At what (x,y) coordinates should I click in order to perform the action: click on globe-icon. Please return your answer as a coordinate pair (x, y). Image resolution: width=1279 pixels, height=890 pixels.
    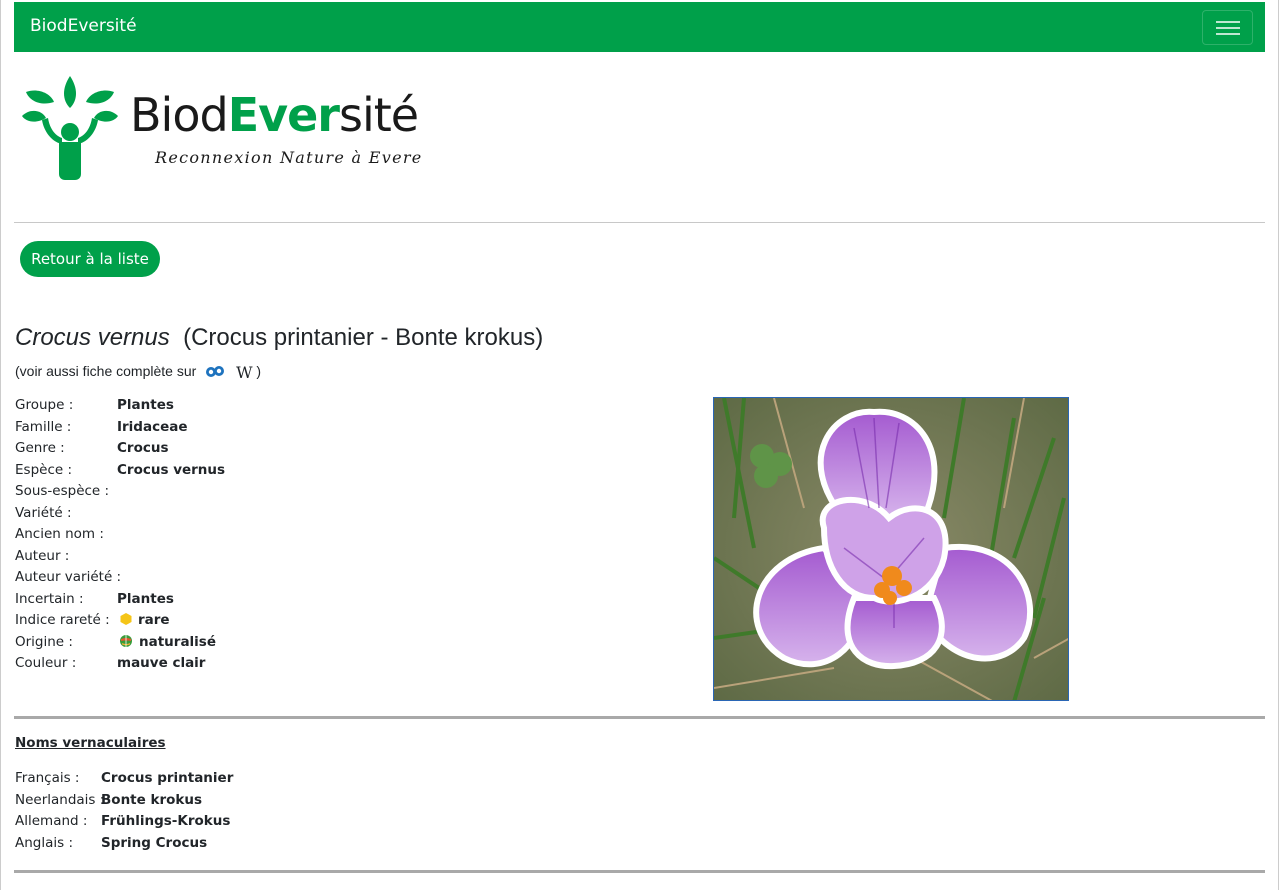
    Looking at the image, I should click on (126, 642).